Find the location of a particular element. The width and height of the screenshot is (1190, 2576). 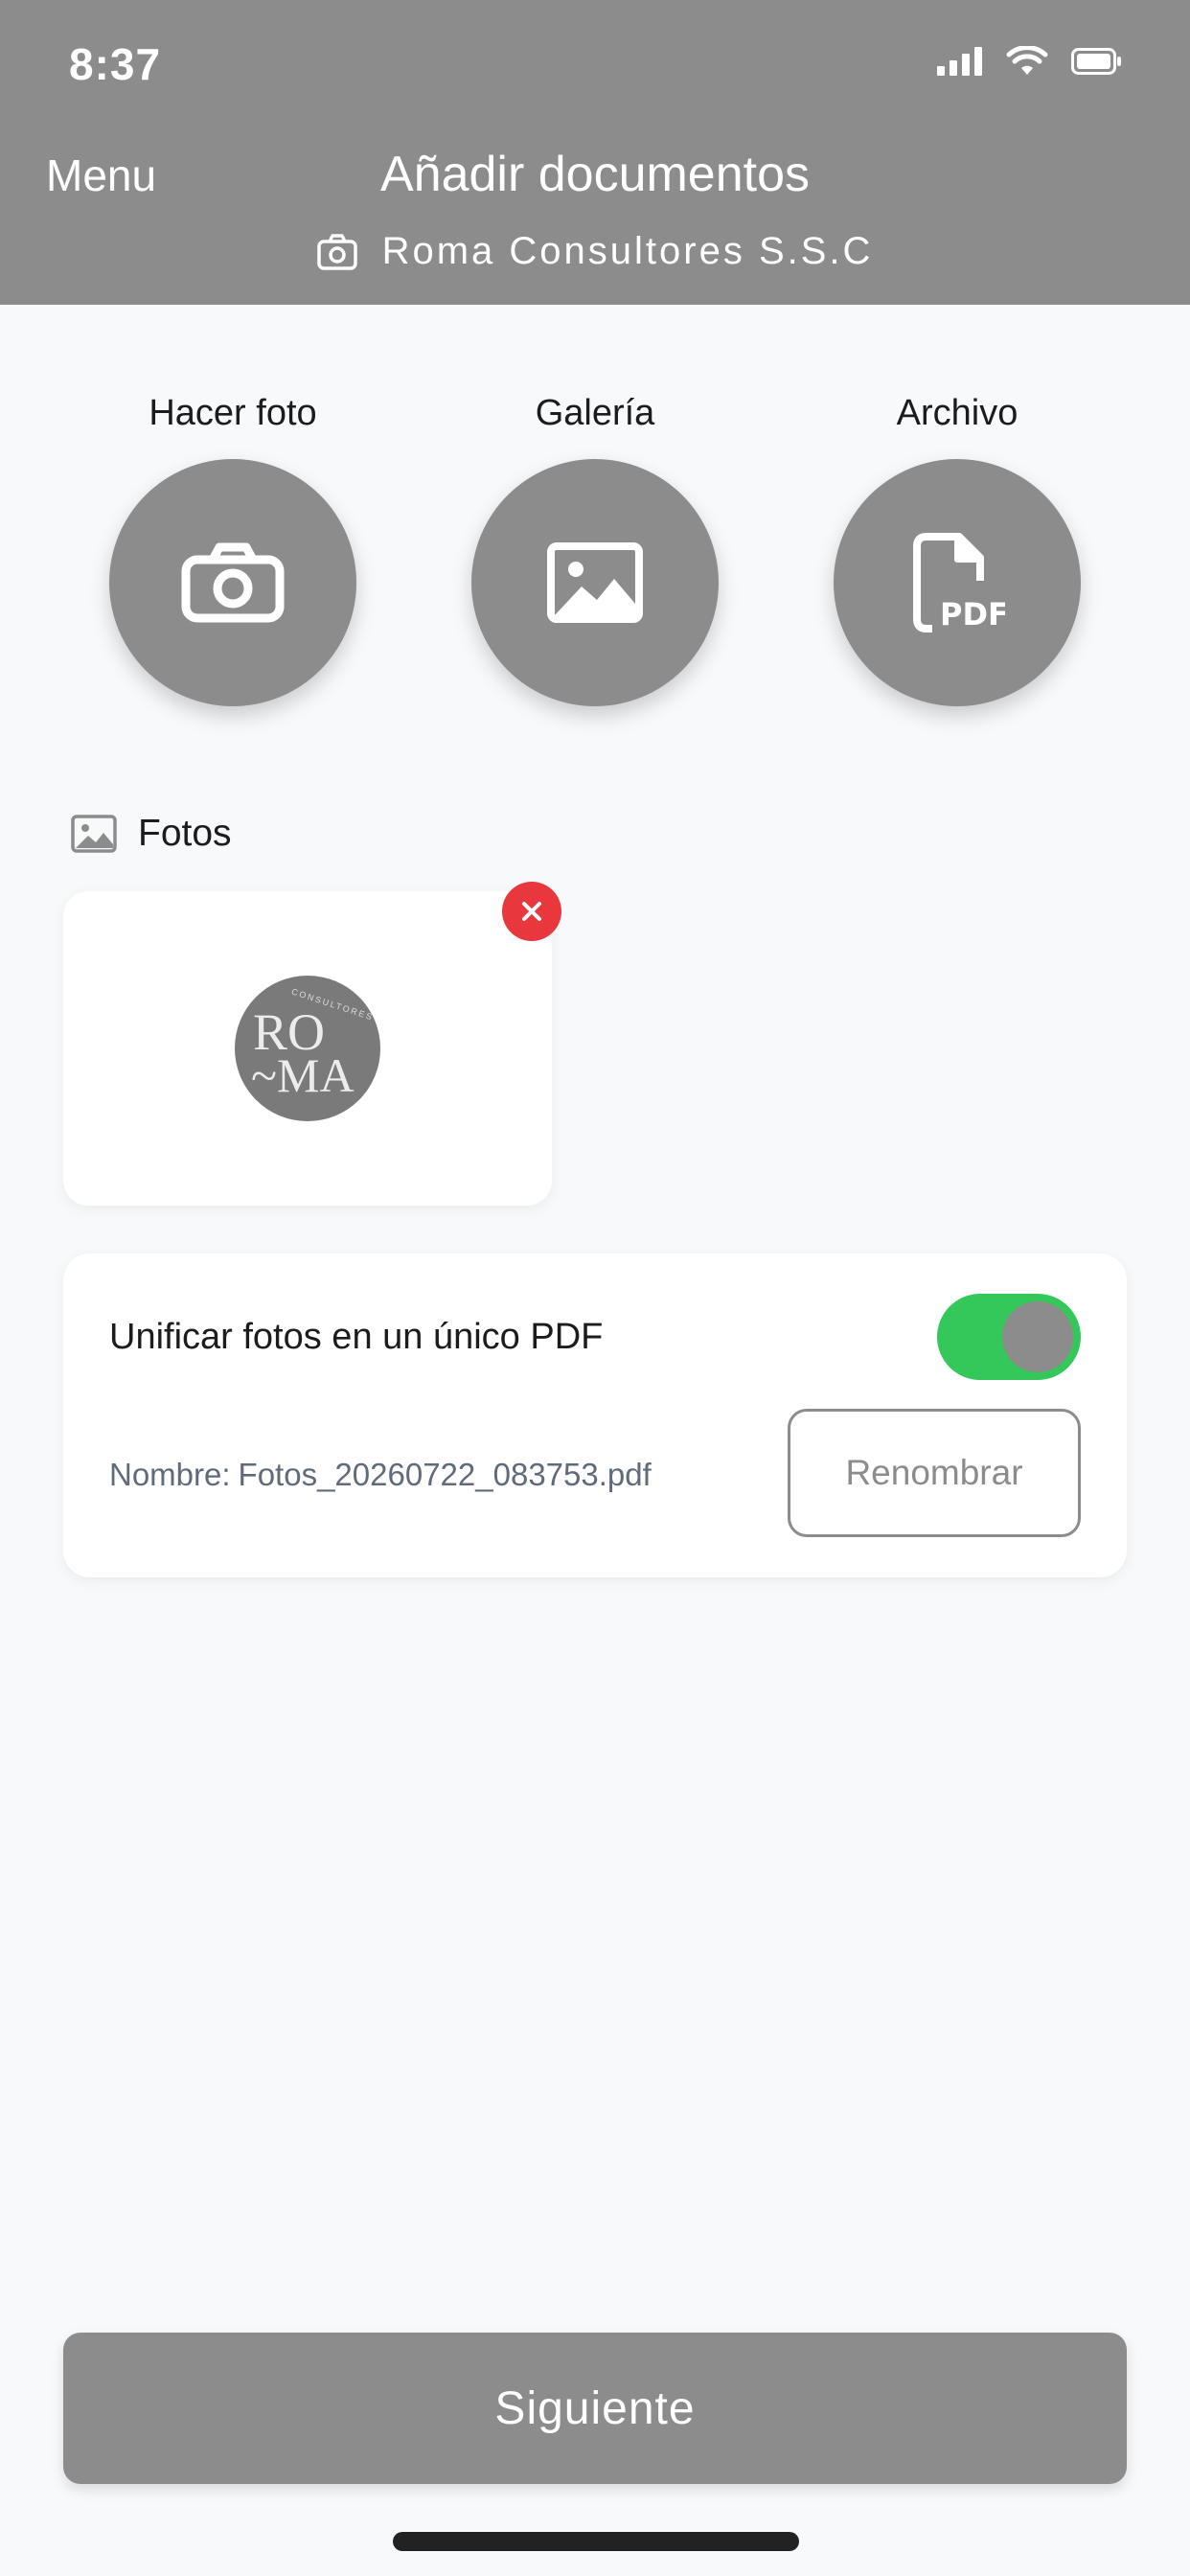

status-icons is located at coordinates (1030, 62).